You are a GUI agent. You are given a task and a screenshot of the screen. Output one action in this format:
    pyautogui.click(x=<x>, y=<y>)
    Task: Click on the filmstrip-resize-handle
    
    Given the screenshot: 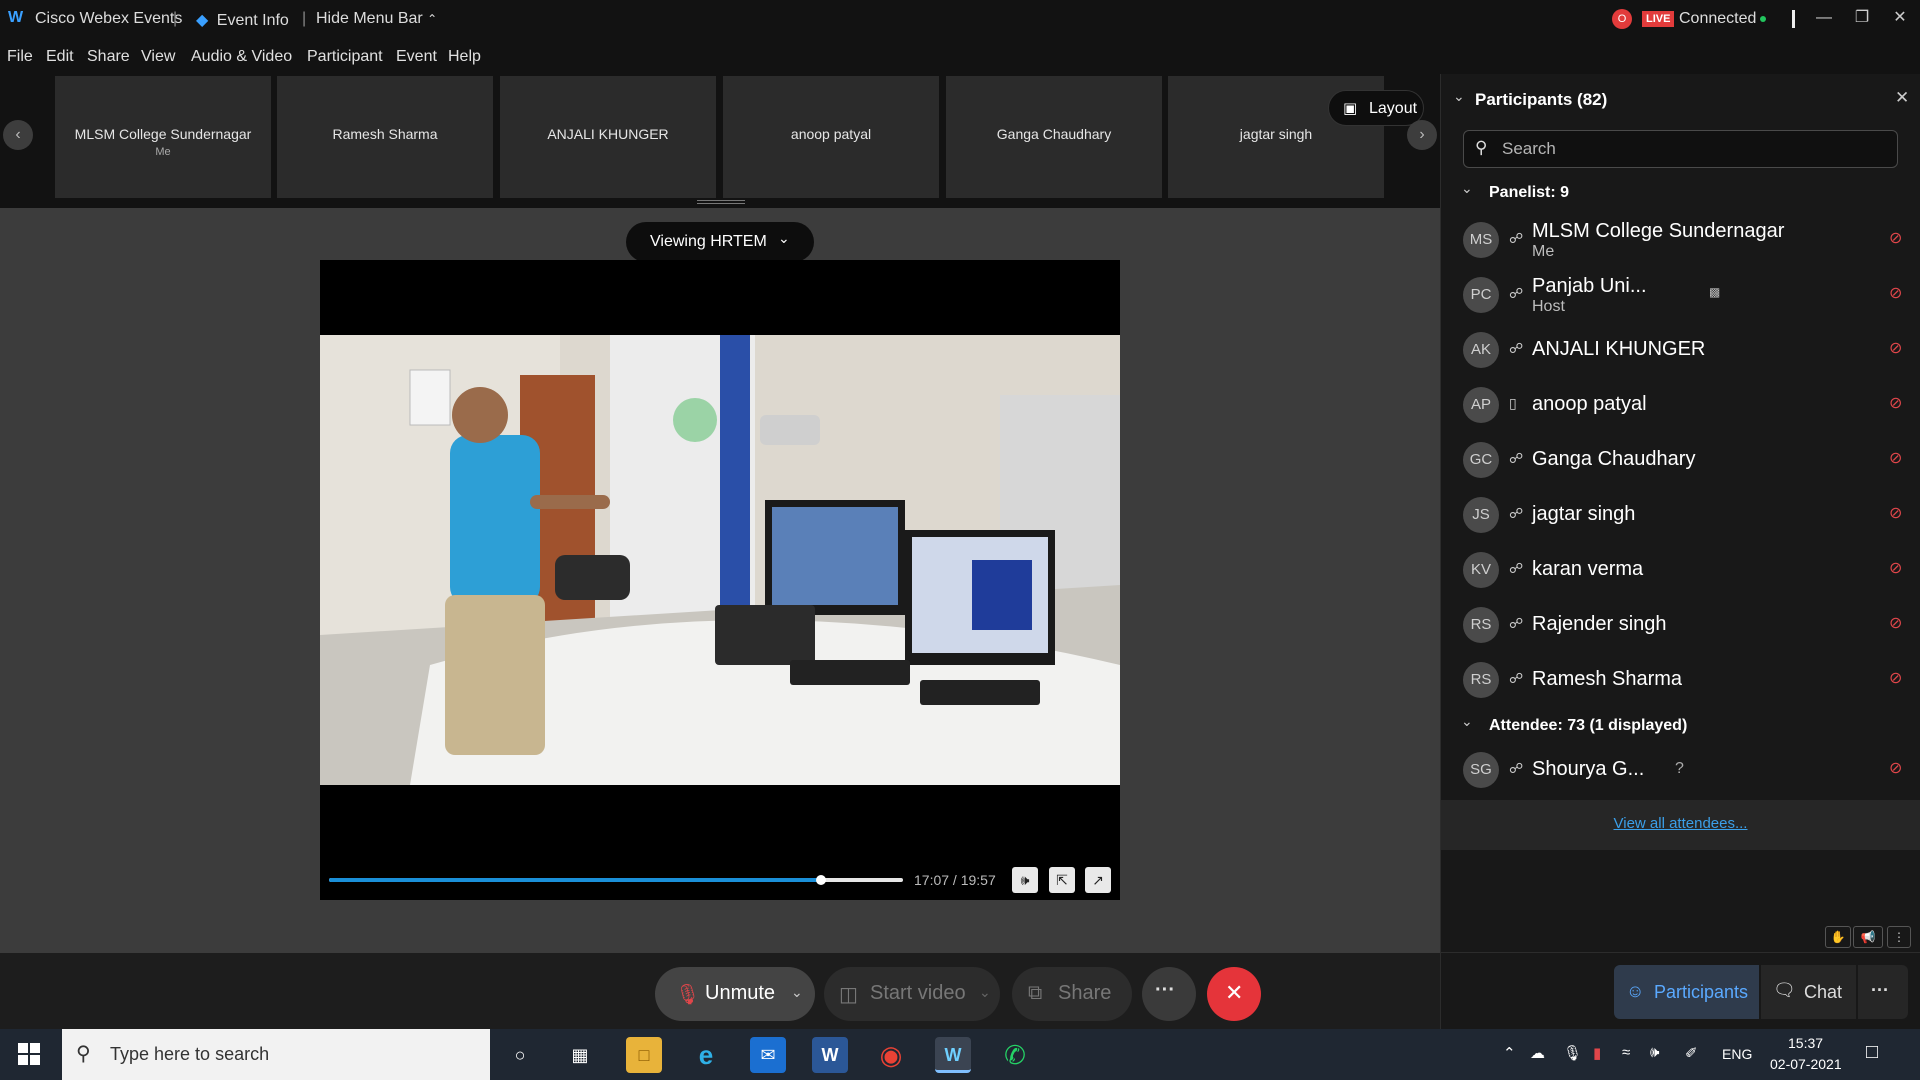 What is the action you would take?
    pyautogui.click(x=721, y=202)
    